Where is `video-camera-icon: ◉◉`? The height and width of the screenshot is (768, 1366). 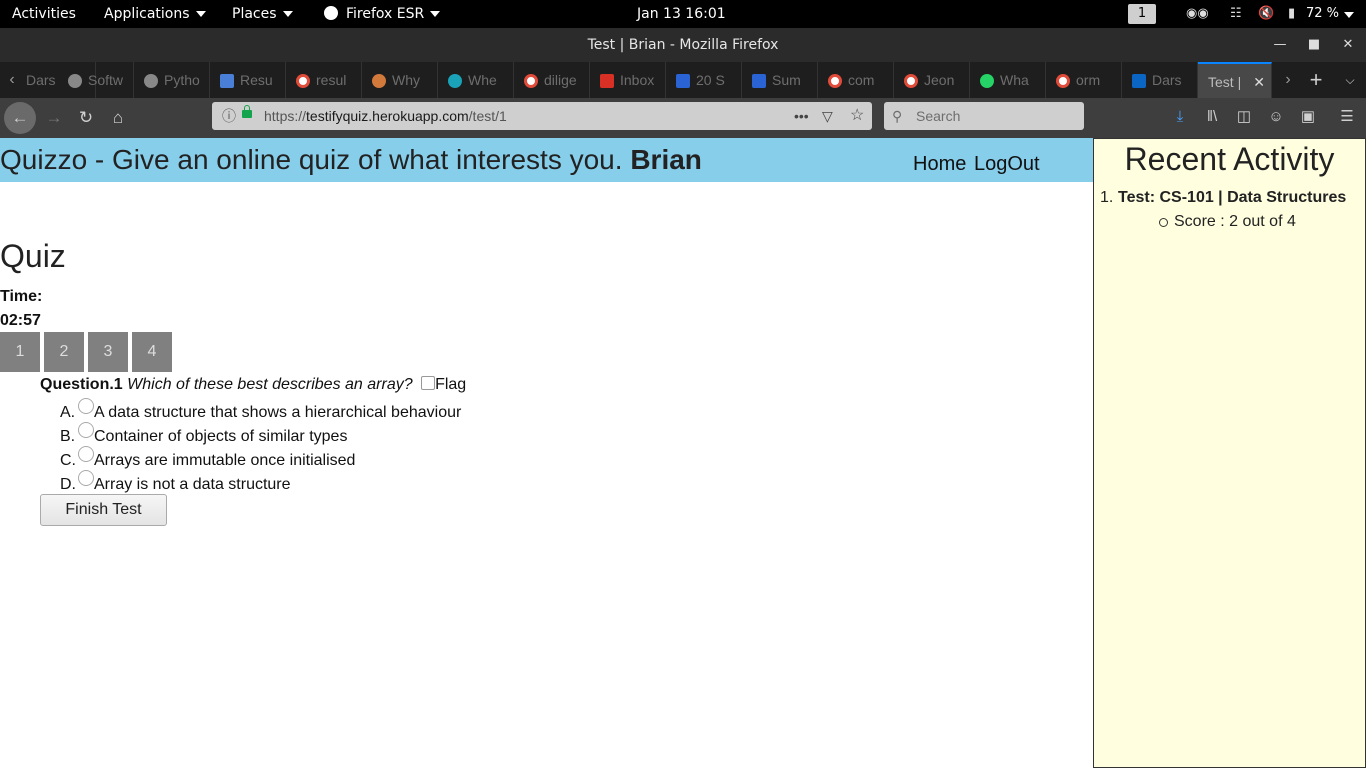 video-camera-icon: ◉◉ is located at coordinates (1197, 14).